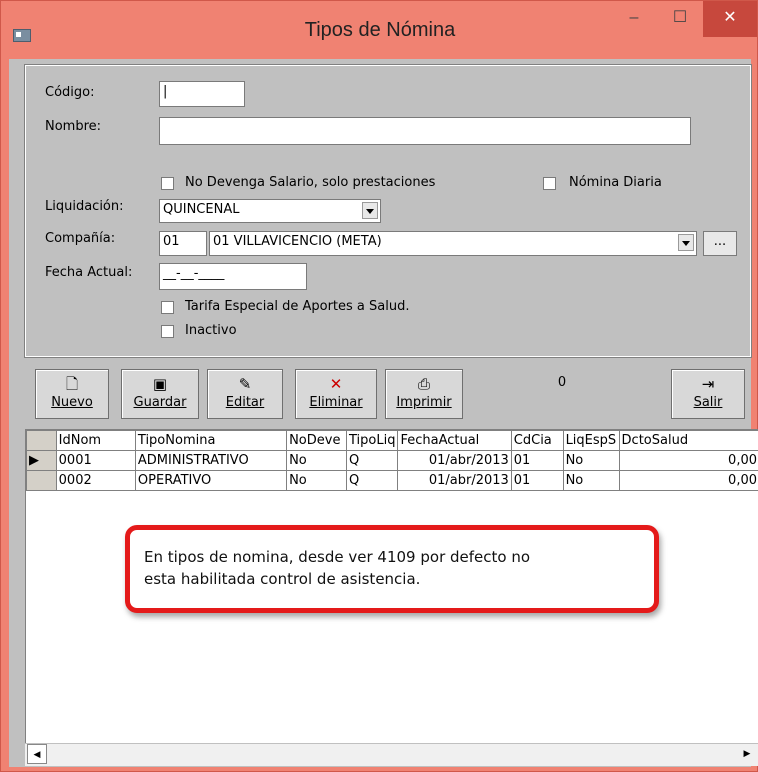  I want to click on horizontal-scrollbar: ◀ ▶, so click(391, 754).